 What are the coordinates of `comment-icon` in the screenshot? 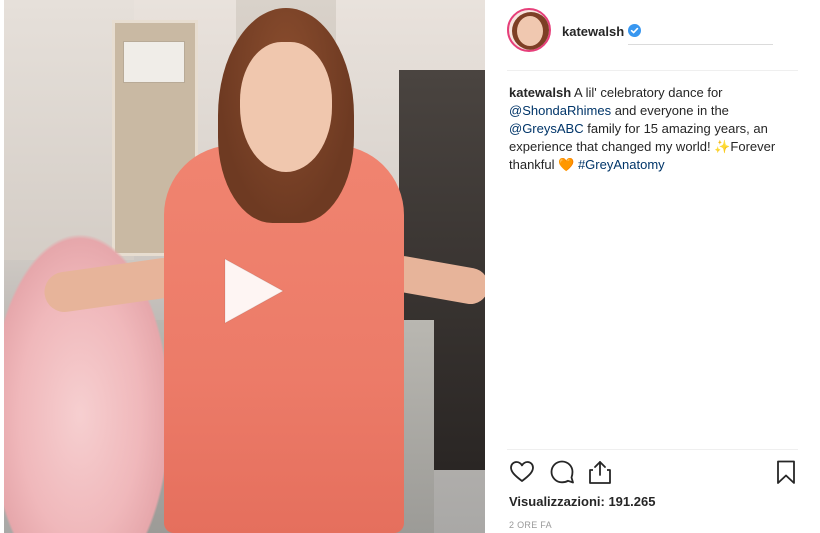 It's located at (562, 472).